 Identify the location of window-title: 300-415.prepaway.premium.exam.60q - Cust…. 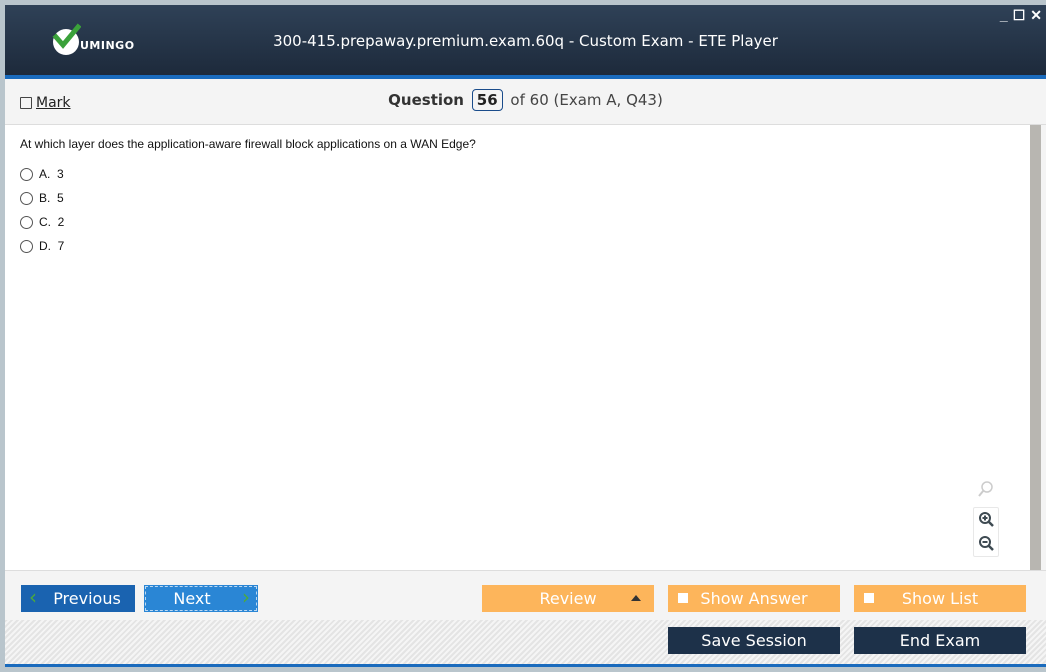
(525, 41).